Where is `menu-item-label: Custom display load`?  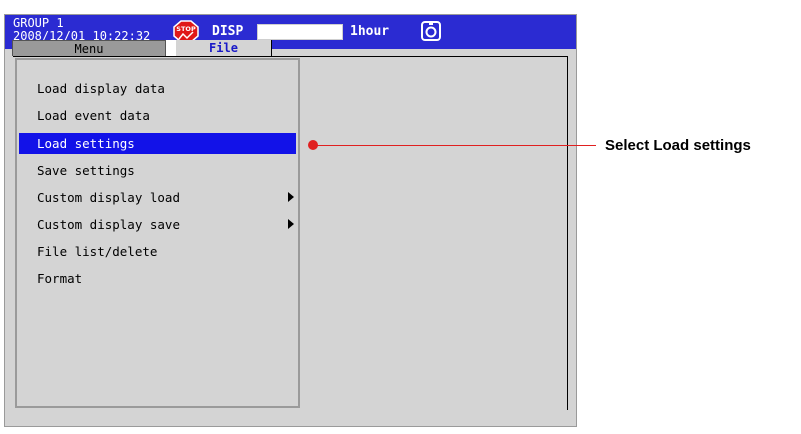
menu-item-label: Custom display load is located at coordinates (108, 197).